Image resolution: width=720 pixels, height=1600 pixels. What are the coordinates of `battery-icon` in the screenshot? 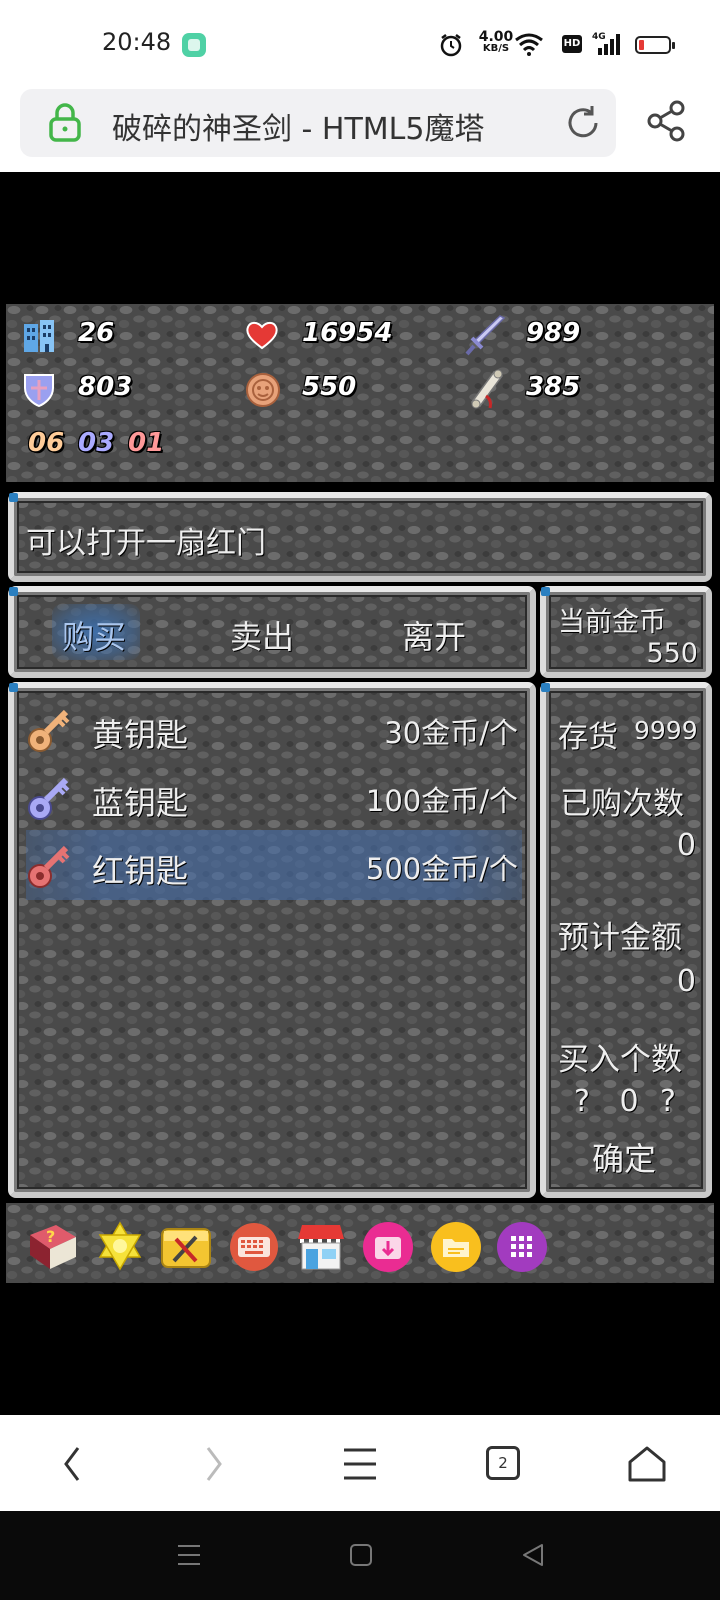 It's located at (655, 45).